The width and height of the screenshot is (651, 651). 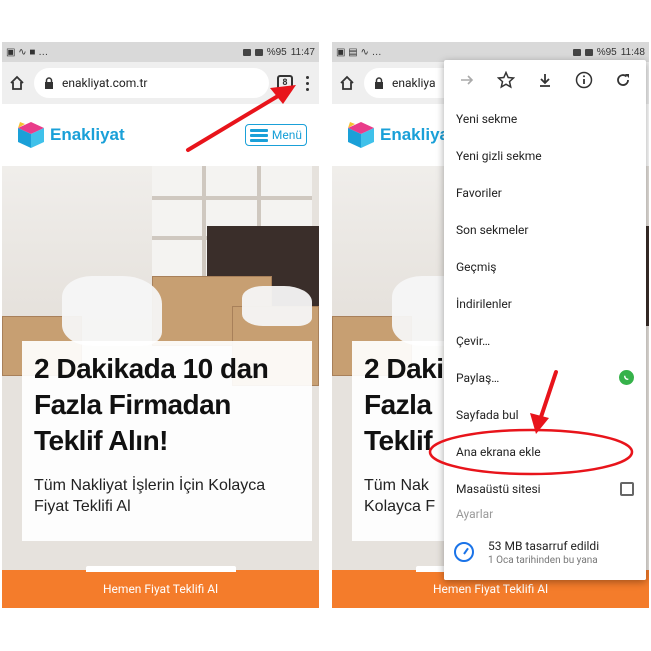 I want to click on menu-item-find-in-page: Sayfada bul, so click(x=545, y=414).